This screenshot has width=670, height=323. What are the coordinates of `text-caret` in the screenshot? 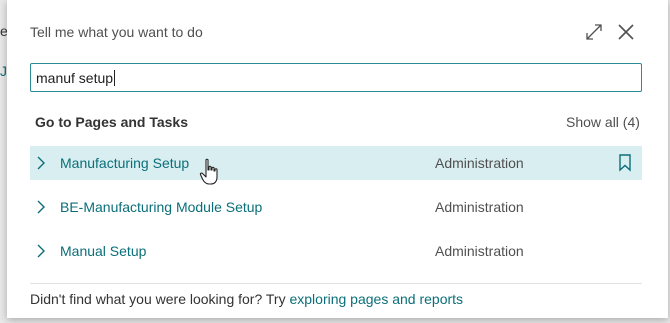 It's located at (115, 77).